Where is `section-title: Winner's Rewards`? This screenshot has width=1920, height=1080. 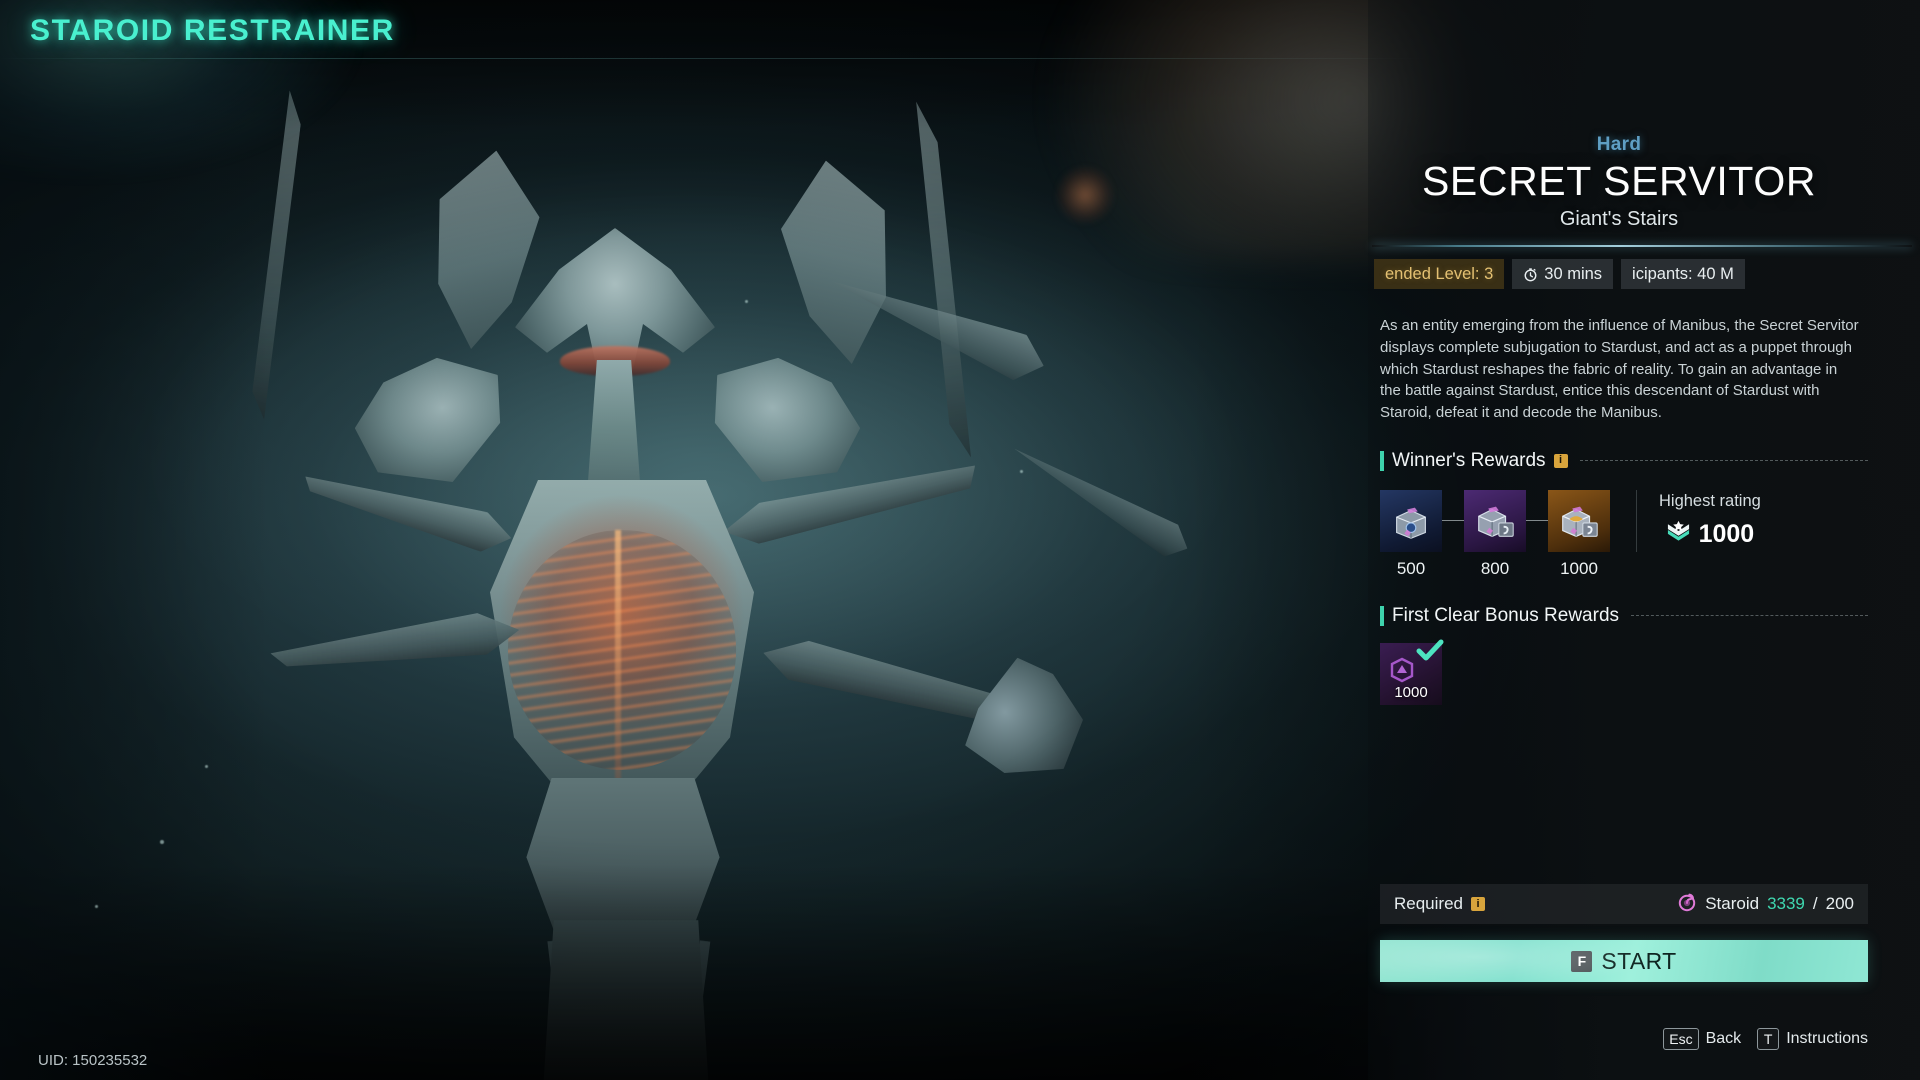 section-title: Winner's Rewards is located at coordinates (1469, 460).